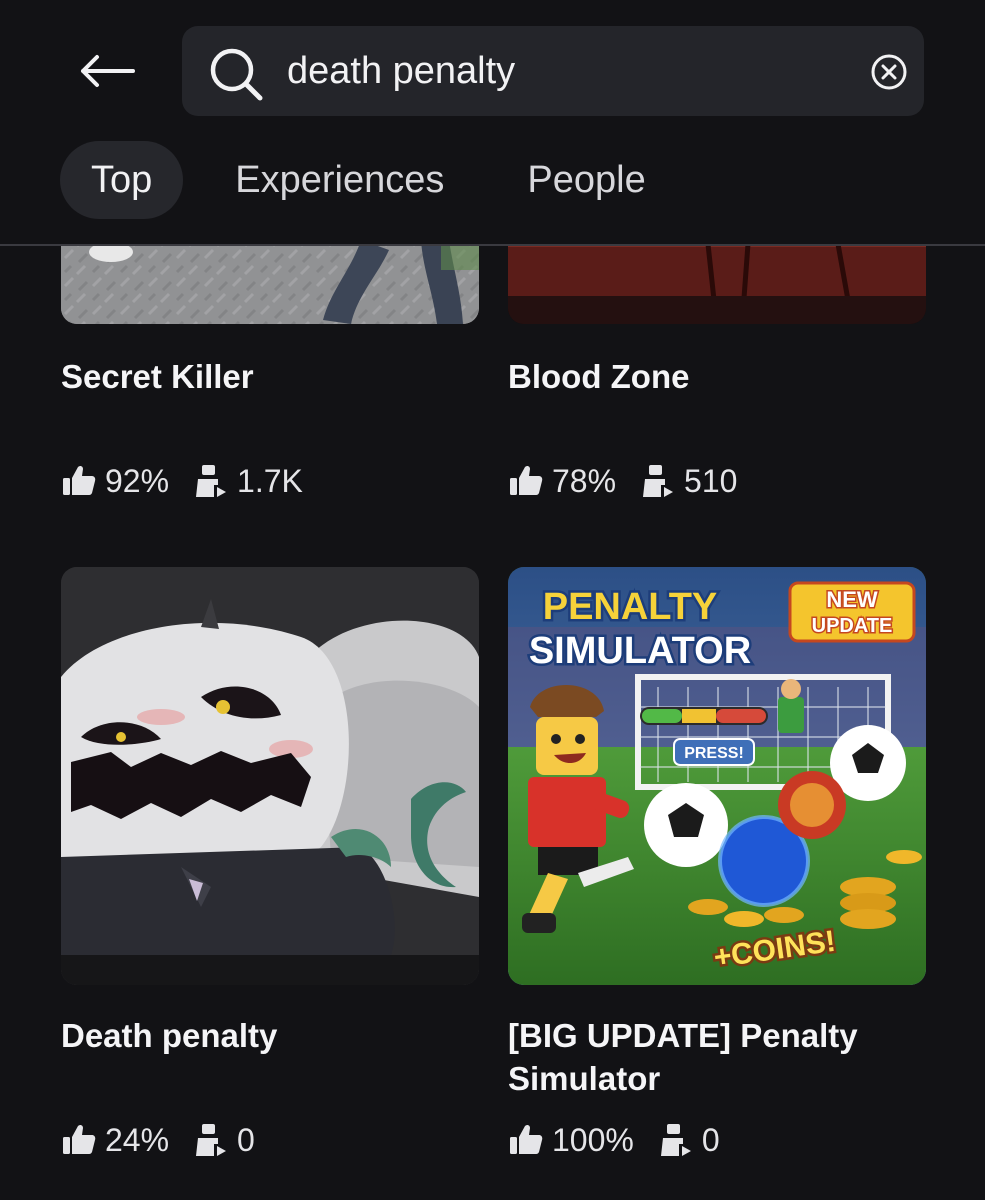 The image size is (985, 1200). Describe the element at coordinates (567, 71) in the screenshot. I see `search-input` at that location.